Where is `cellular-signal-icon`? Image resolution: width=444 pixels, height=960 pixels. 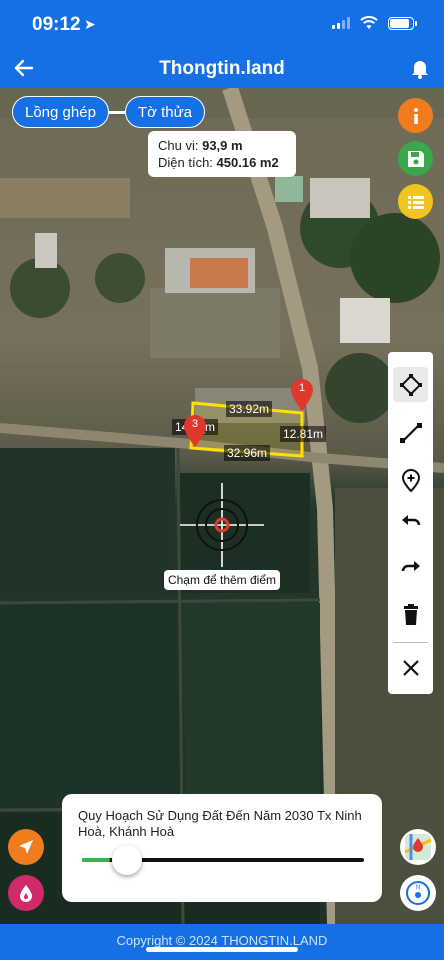 cellular-signal-icon is located at coordinates (341, 23).